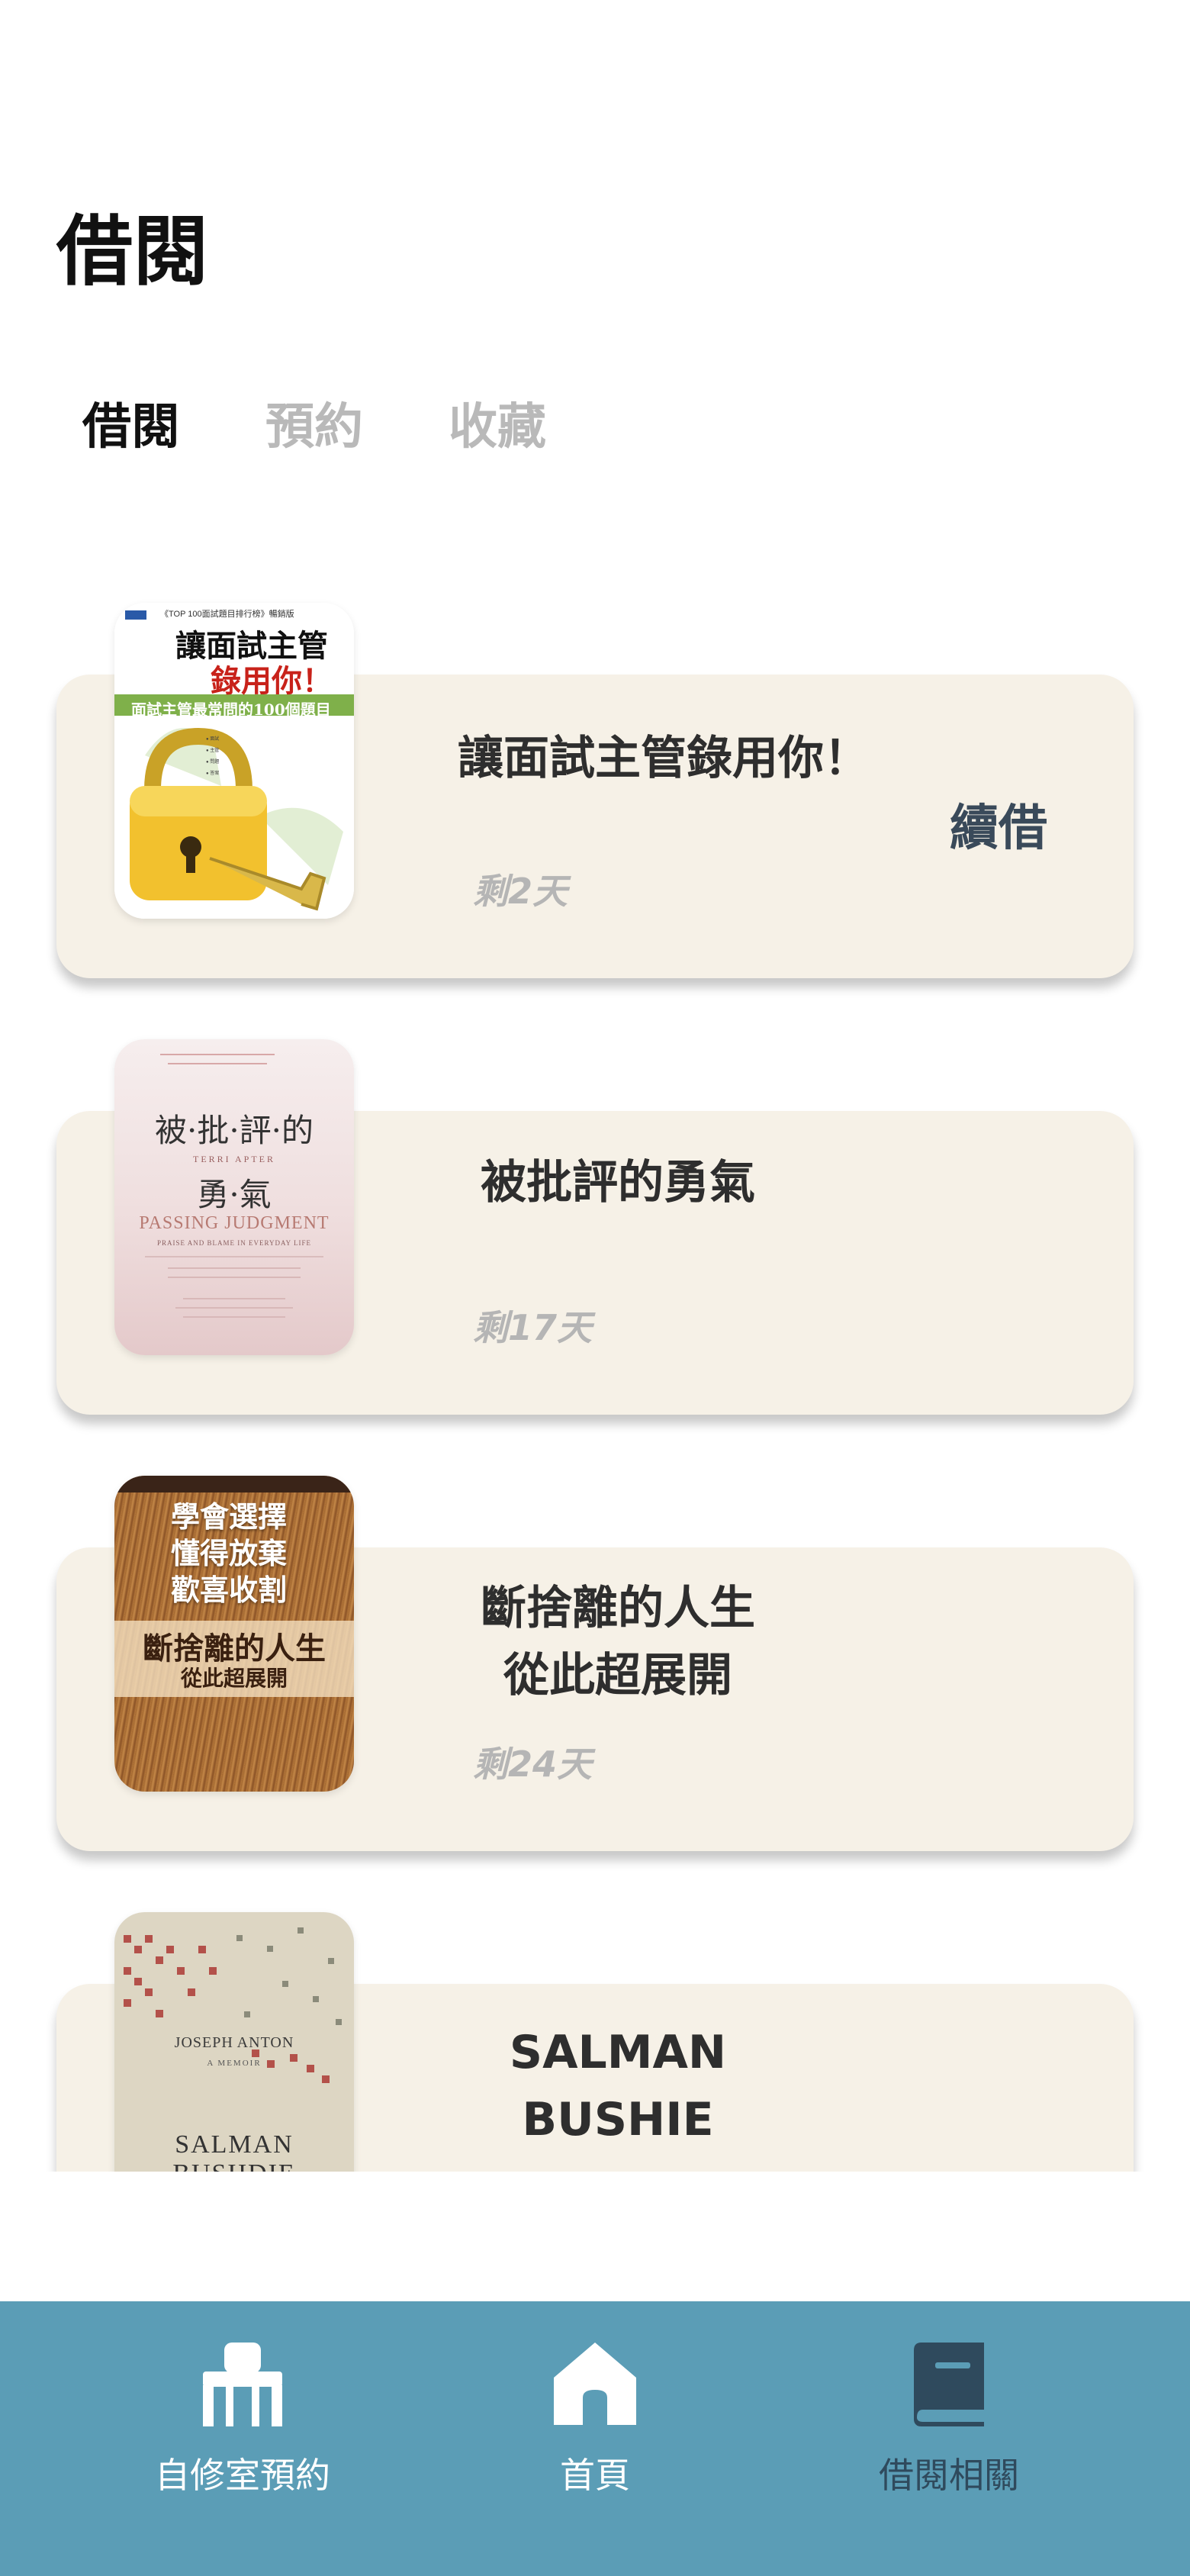 The height and width of the screenshot is (2576, 1190). What do you see at coordinates (212, 750) in the screenshot?
I see `svg-text: ● 主管` at bounding box center [212, 750].